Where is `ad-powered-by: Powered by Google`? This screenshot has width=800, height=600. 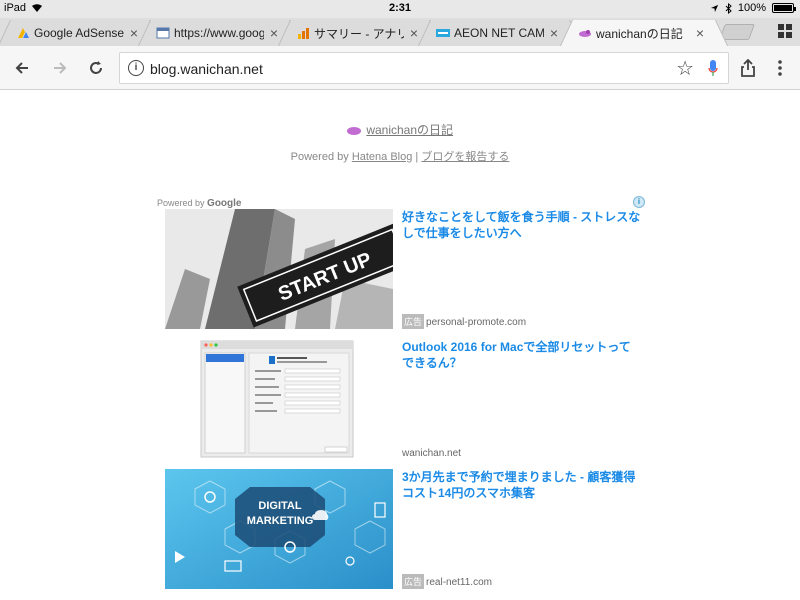 ad-powered-by: Powered by Google is located at coordinates (199, 203).